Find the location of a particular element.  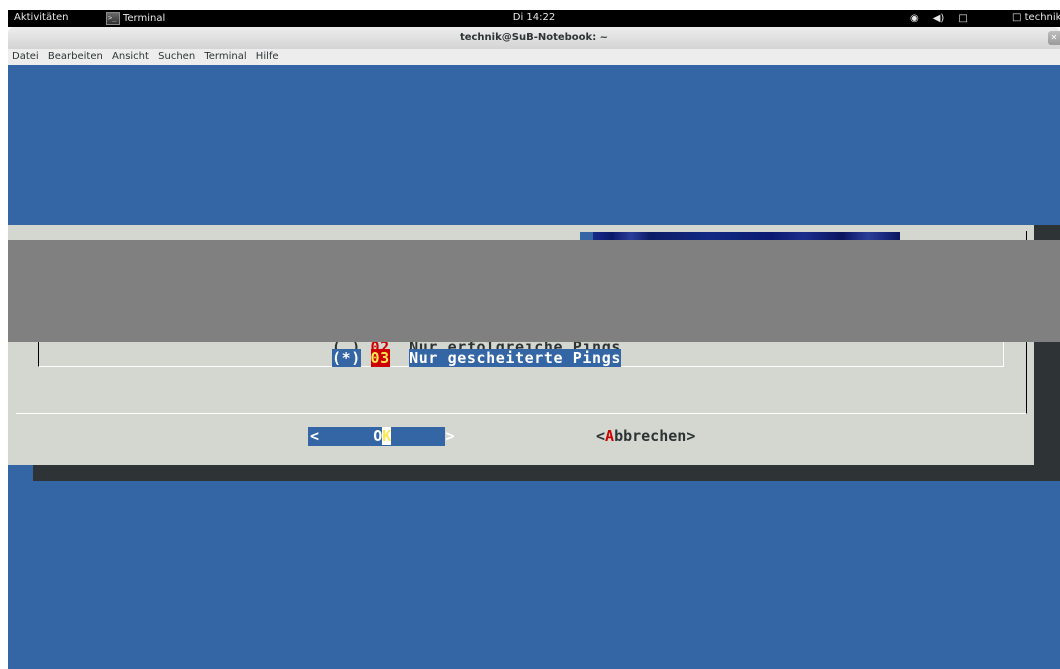

user-icon: □ is located at coordinates (1017, 17).